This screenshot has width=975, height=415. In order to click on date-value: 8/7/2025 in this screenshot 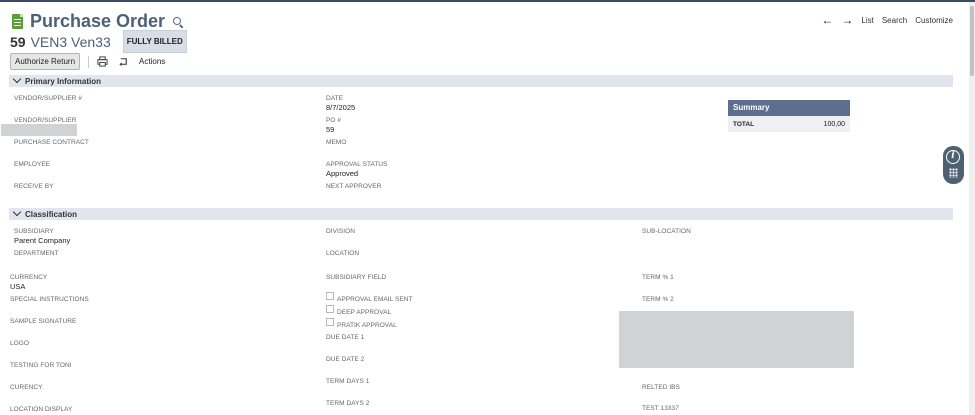, I will do `click(341, 107)`.